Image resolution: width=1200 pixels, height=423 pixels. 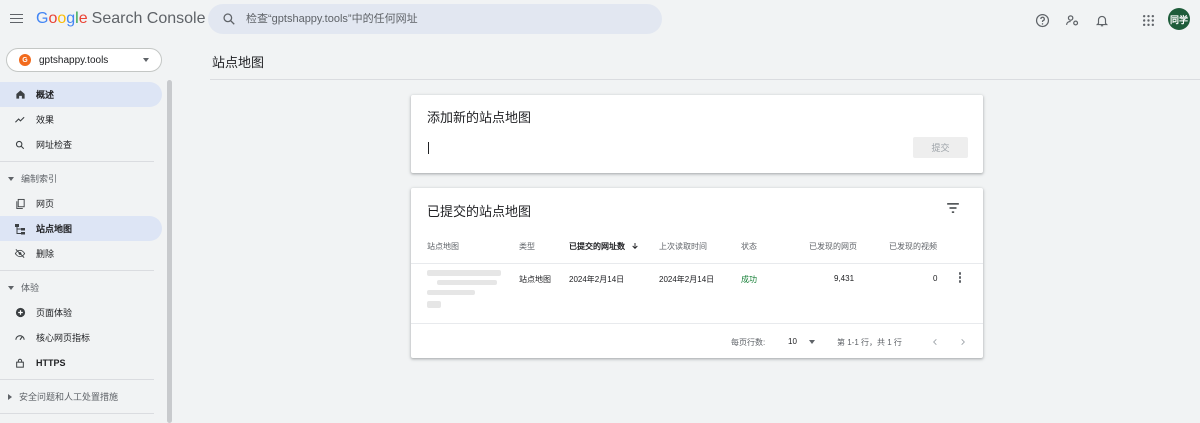 I want to click on home-icon, so click(x=20, y=95).